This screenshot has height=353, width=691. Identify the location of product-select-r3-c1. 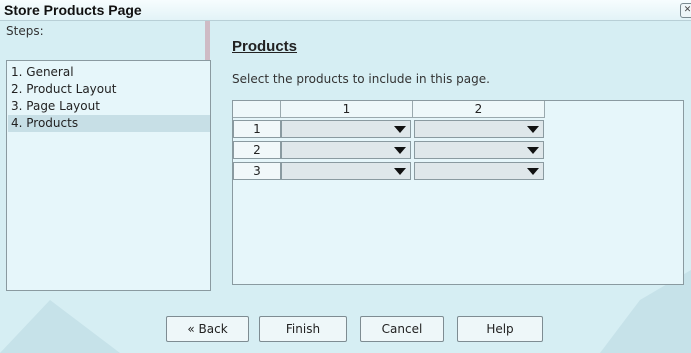
(346, 171).